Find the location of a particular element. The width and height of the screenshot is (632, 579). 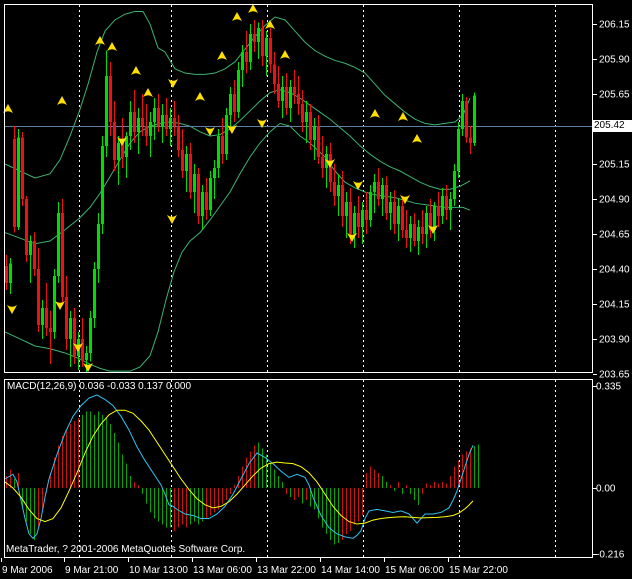

time-axis-label: 14 Mar 14:00 is located at coordinates (350, 570).